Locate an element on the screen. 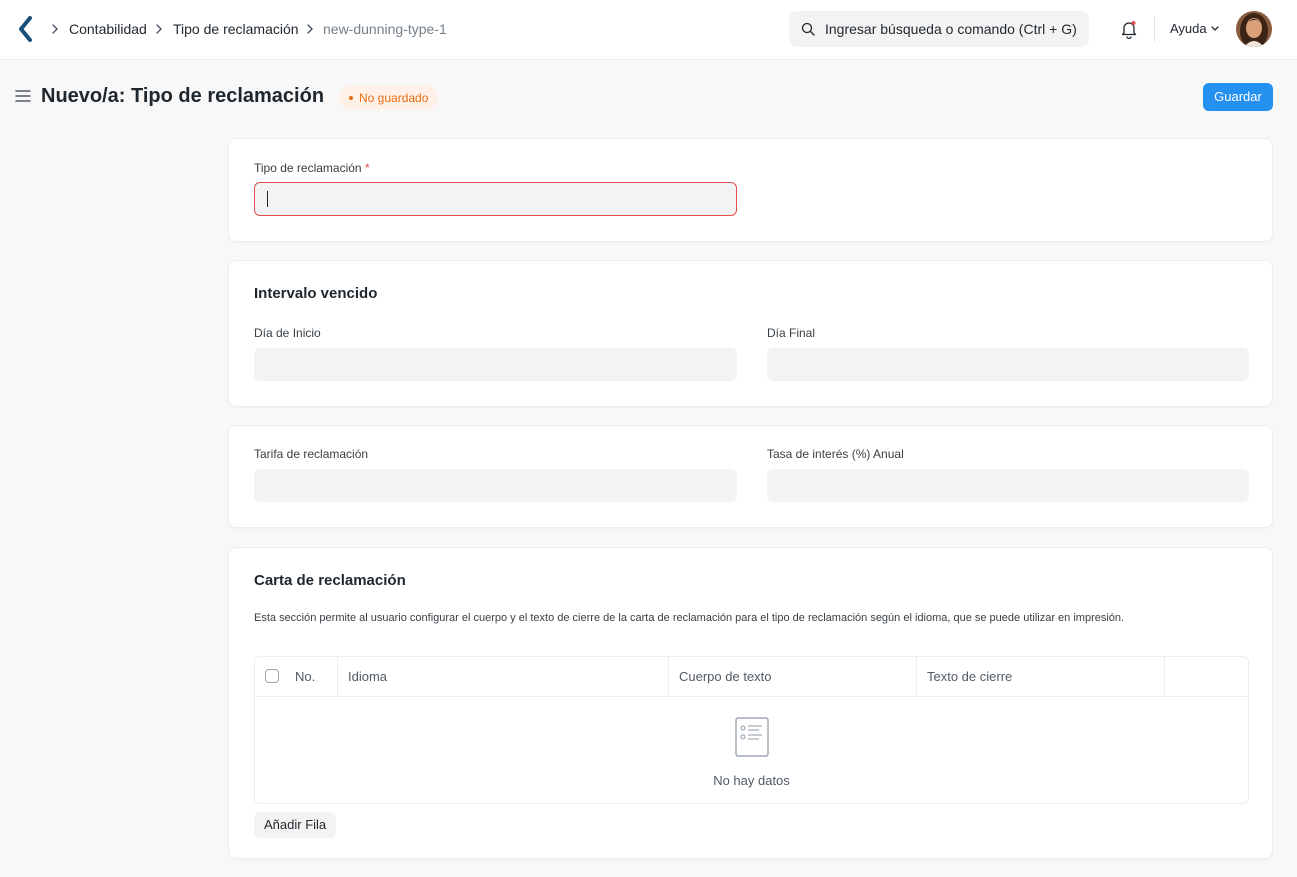 This screenshot has height=877, width=1297. dunning-fee-label: Tarifa de reclamación is located at coordinates (311, 454).